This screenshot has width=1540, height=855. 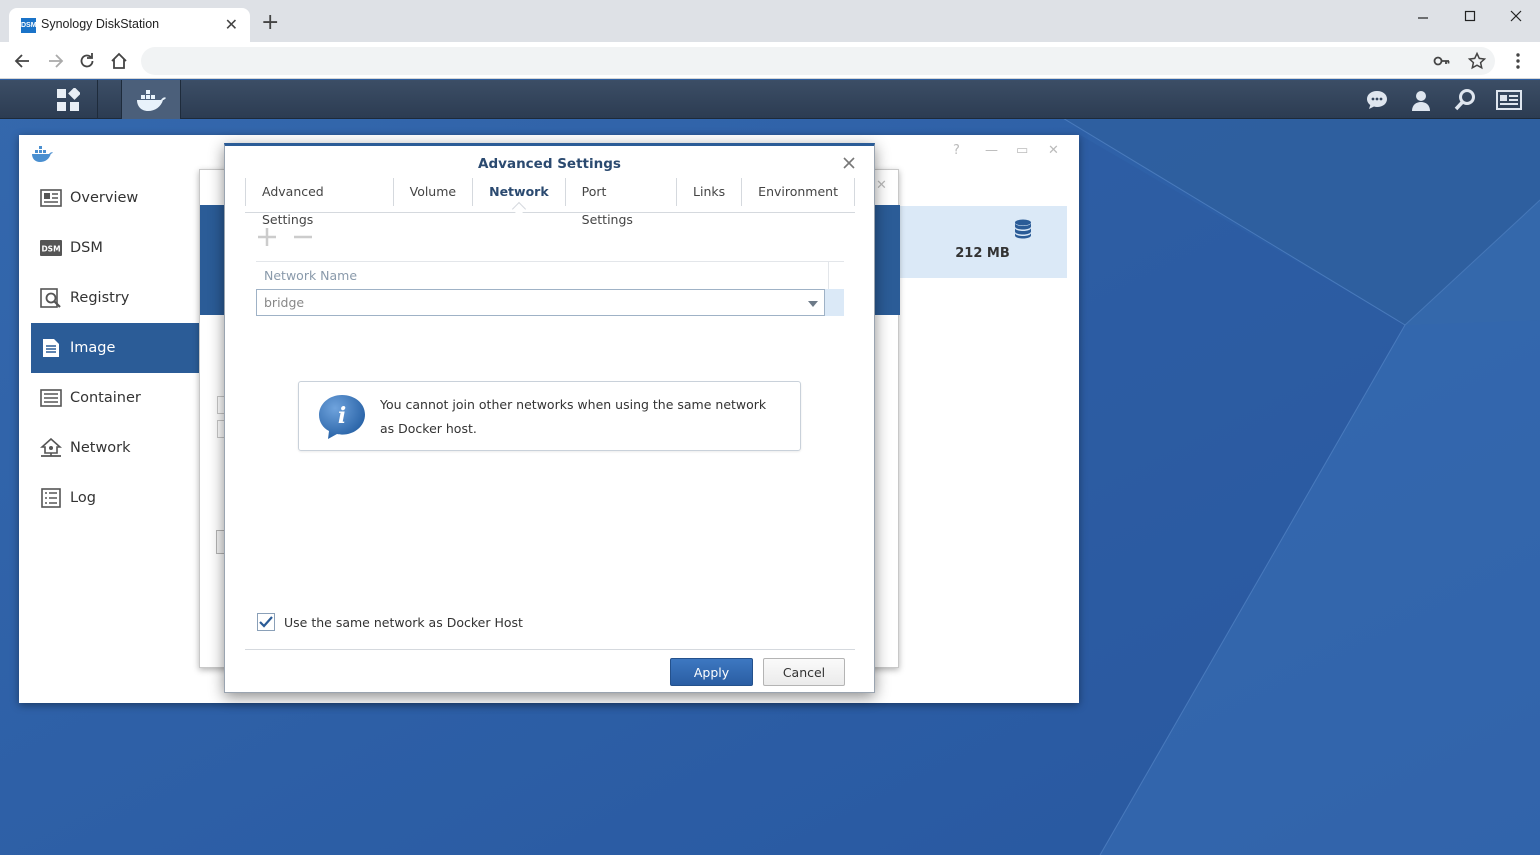 I want to click on user-icon, so click(x=1421, y=100).